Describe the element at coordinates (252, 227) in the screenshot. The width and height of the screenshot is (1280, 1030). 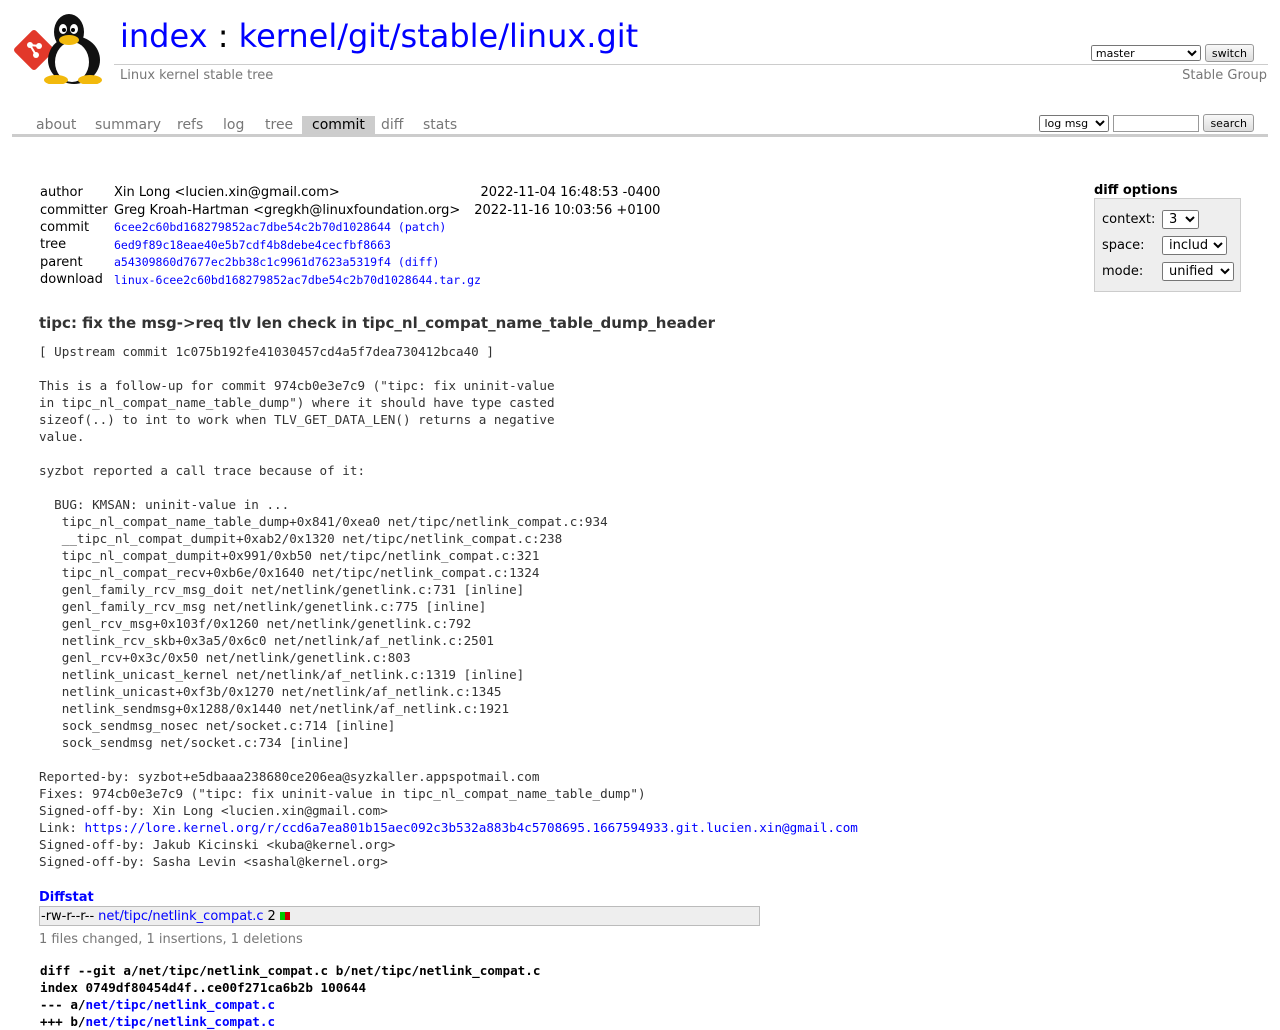
I see `commit-sha-link: 6cee2c60bd168279852ac7dbe54c2b70d1028644` at that location.